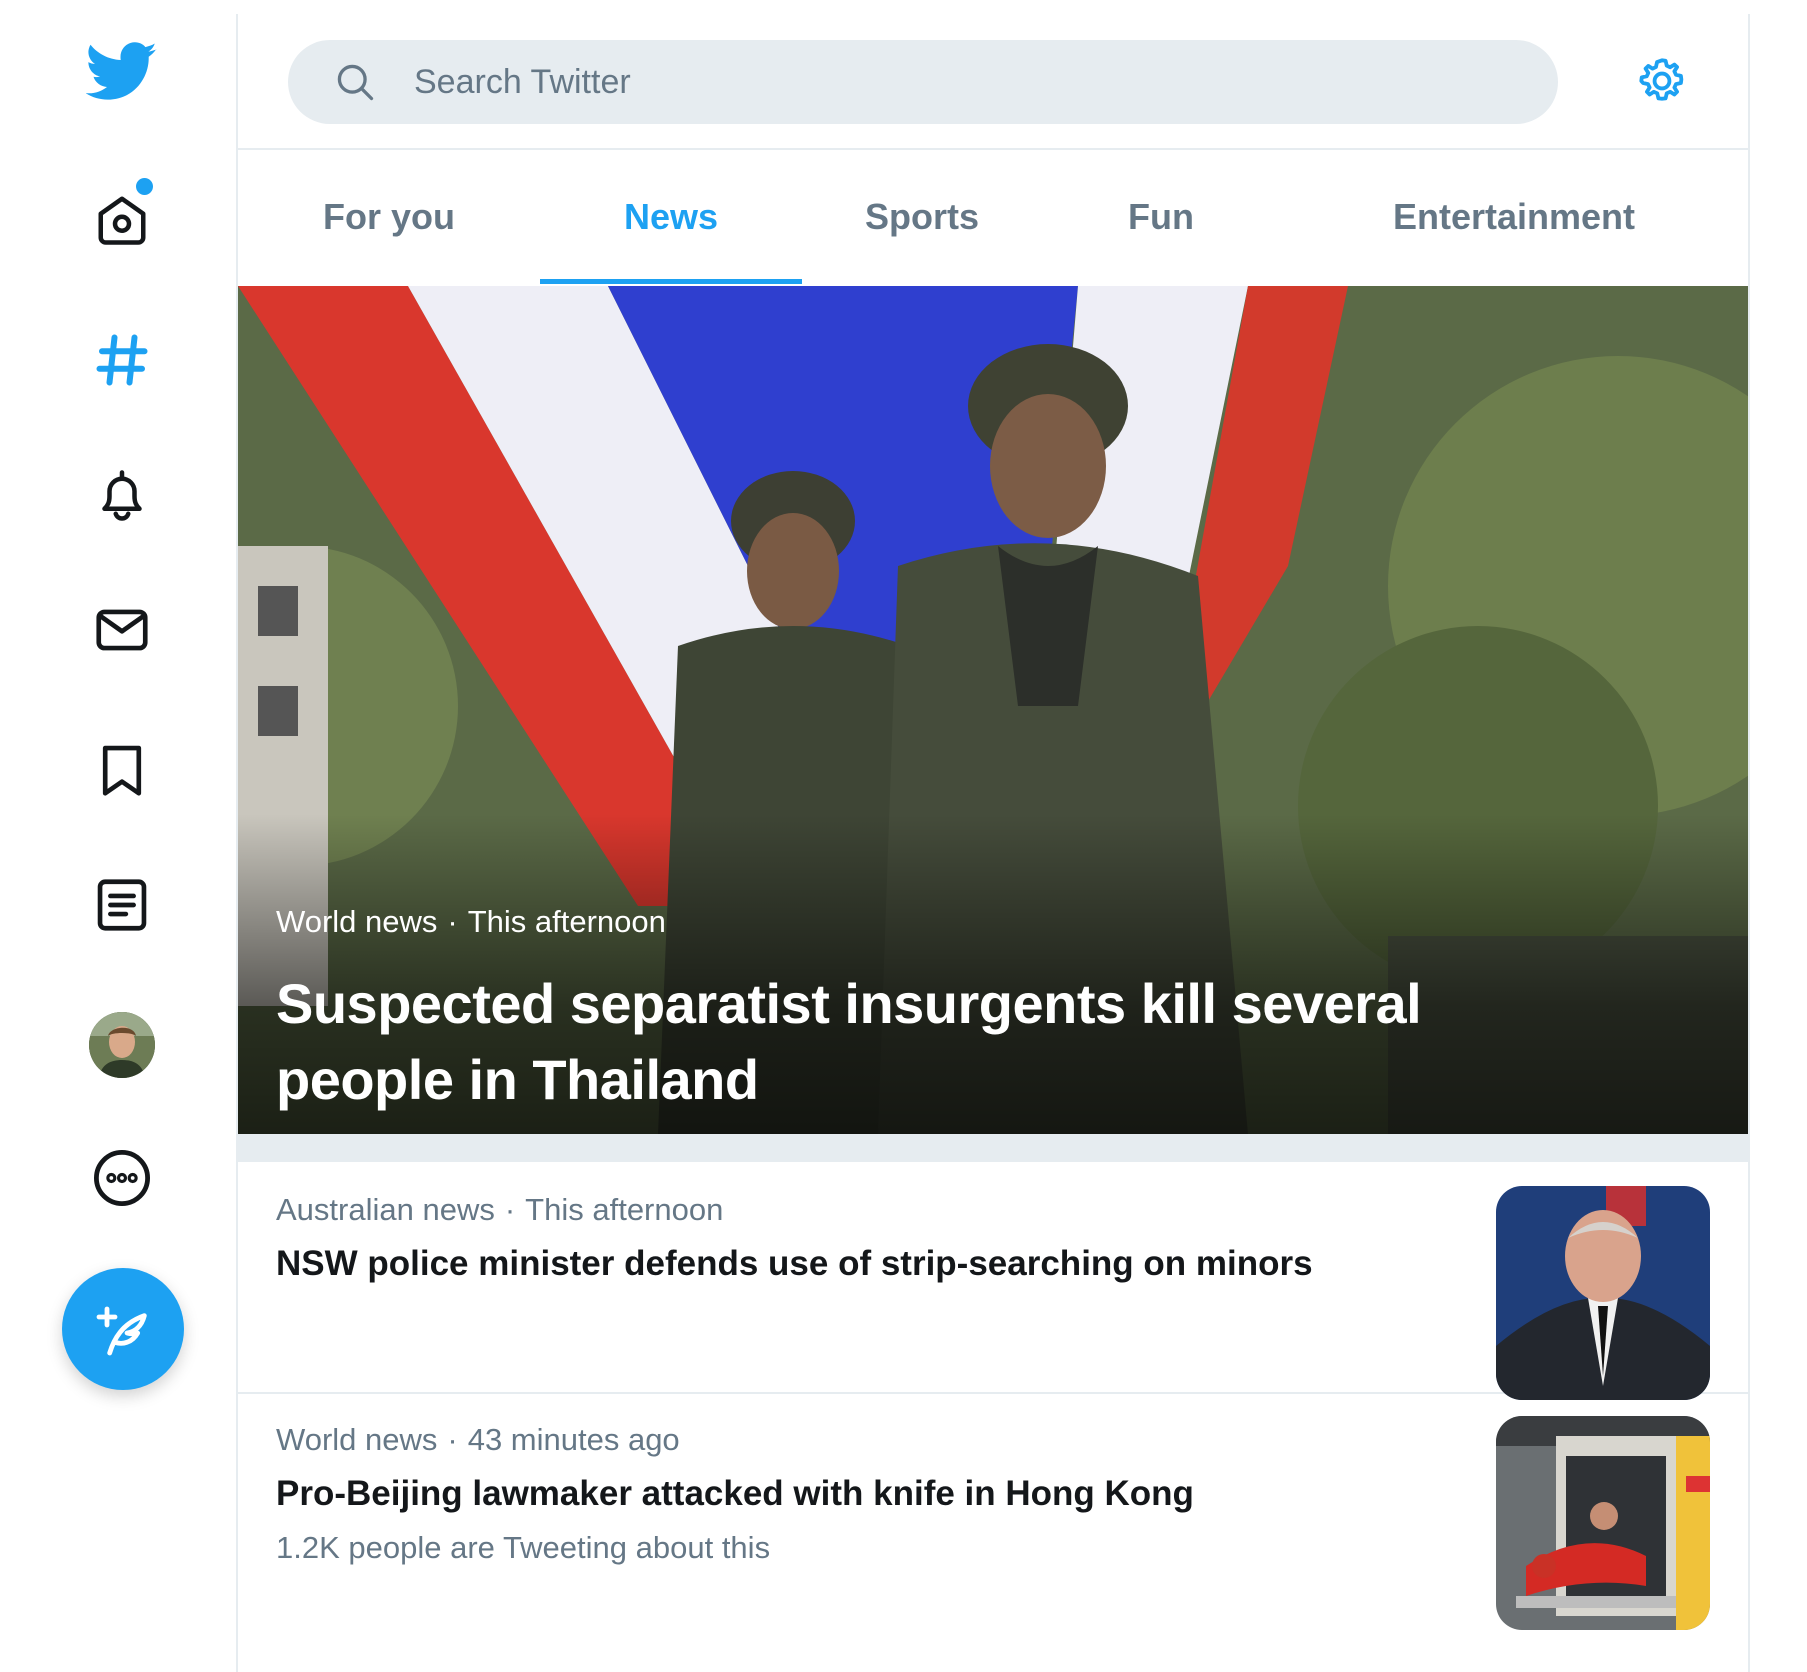 The width and height of the screenshot is (1807, 1672). Describe the element at coordinates (389, 217) in the screenshot. I see `tab-for-you: For you` at that location.